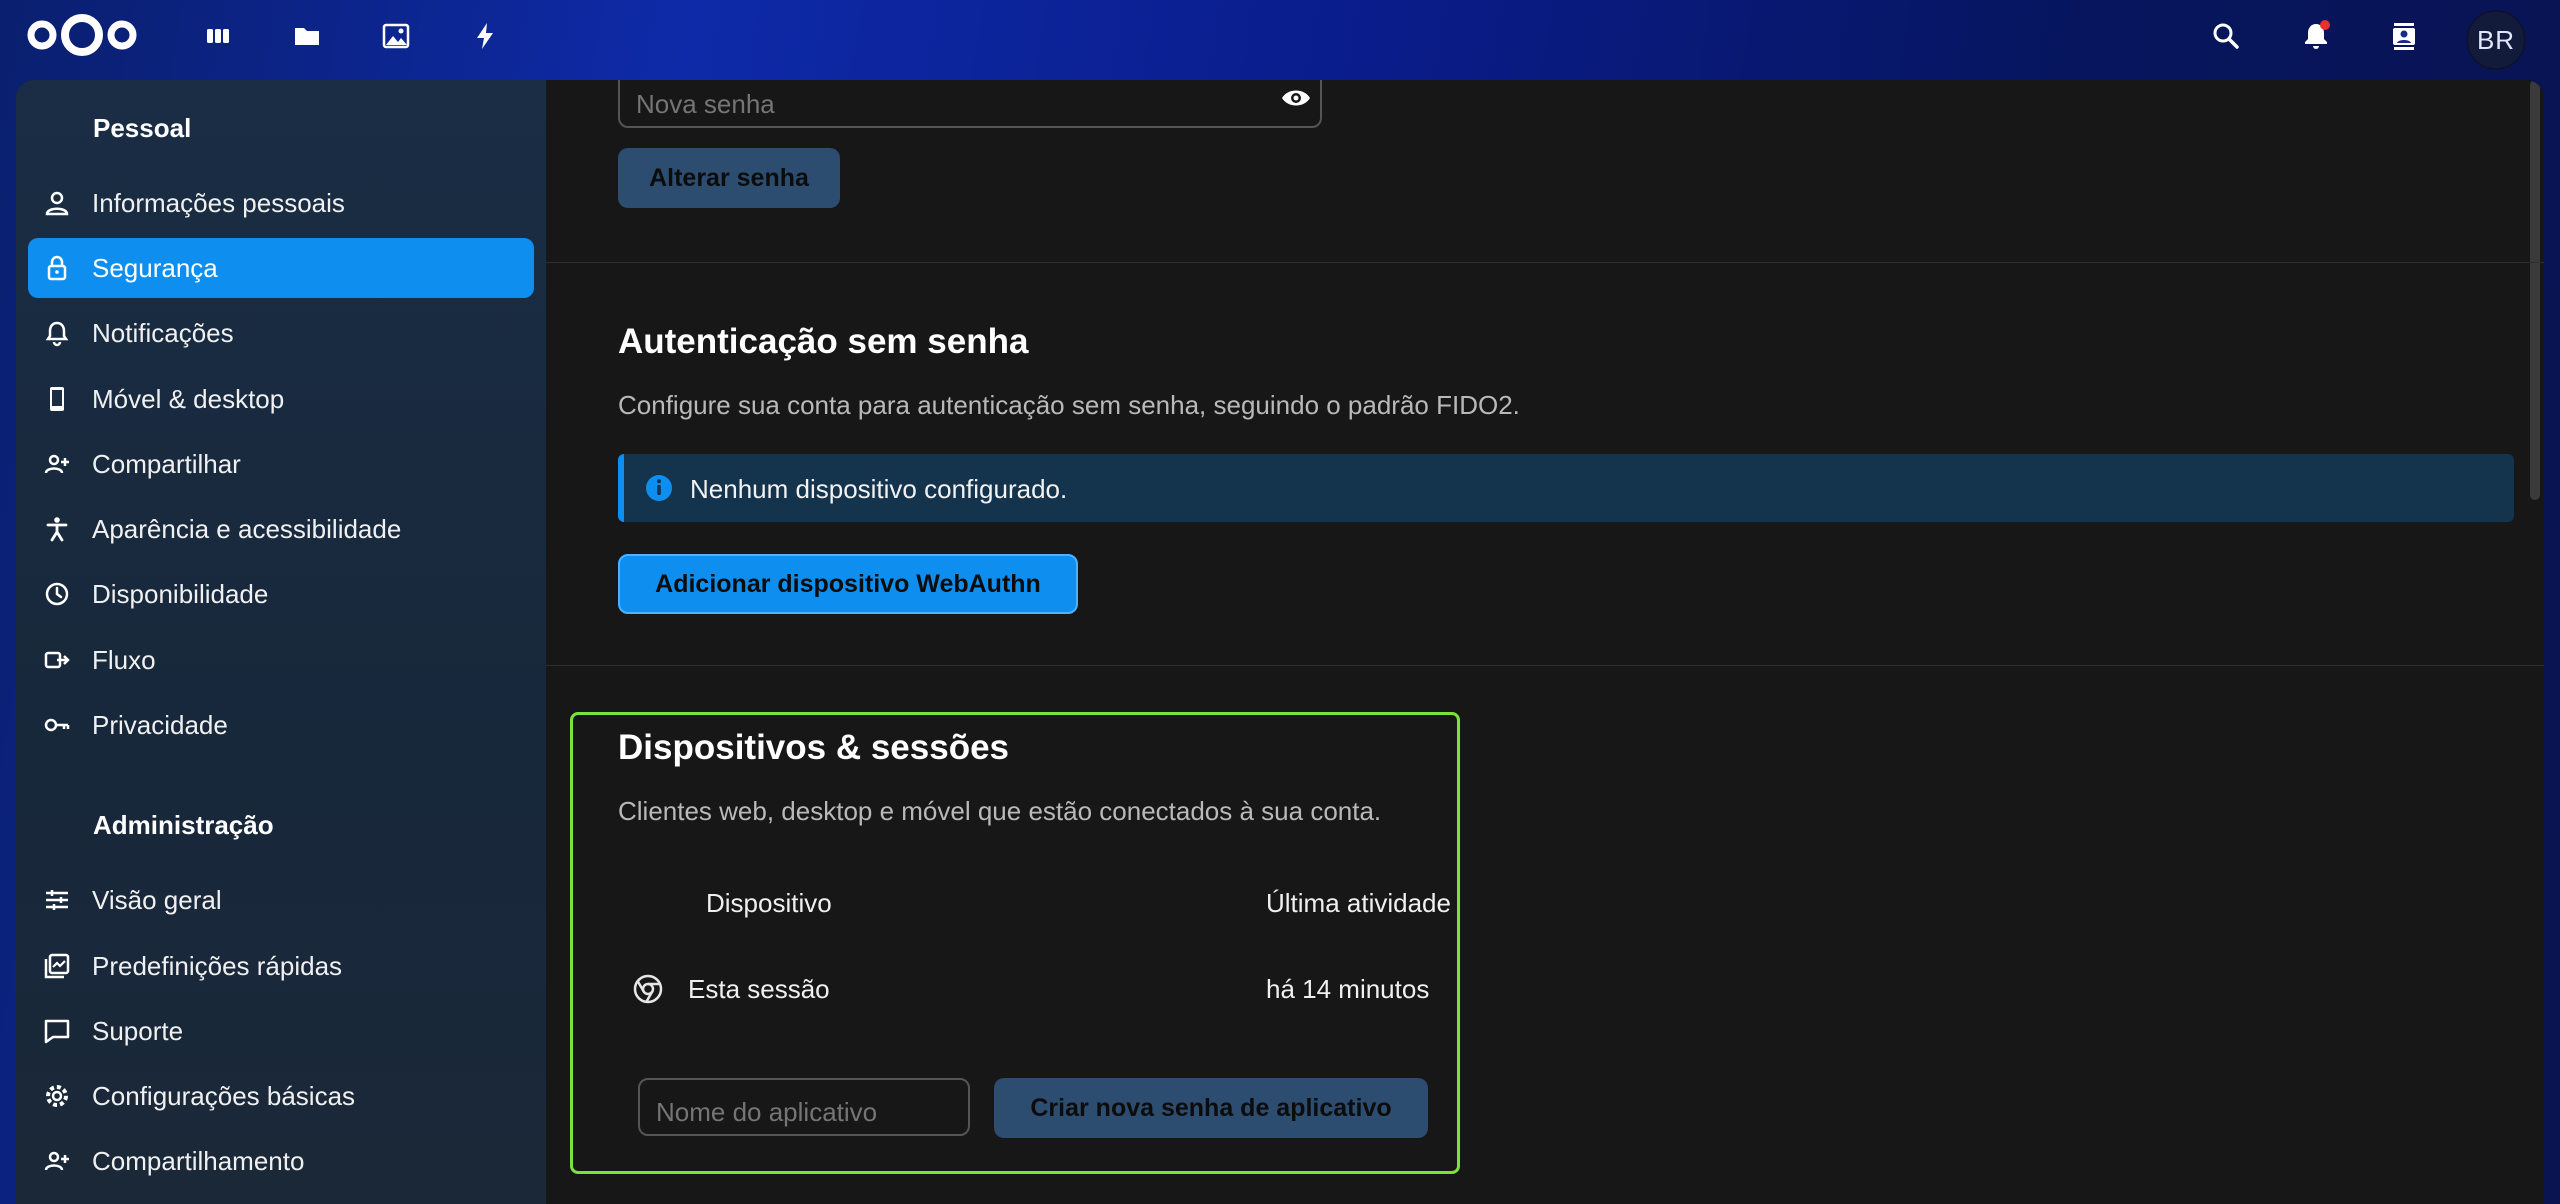  Describe the element at coordinates (1296, 100) in the screenshot. I see `eye-icon` at that location.